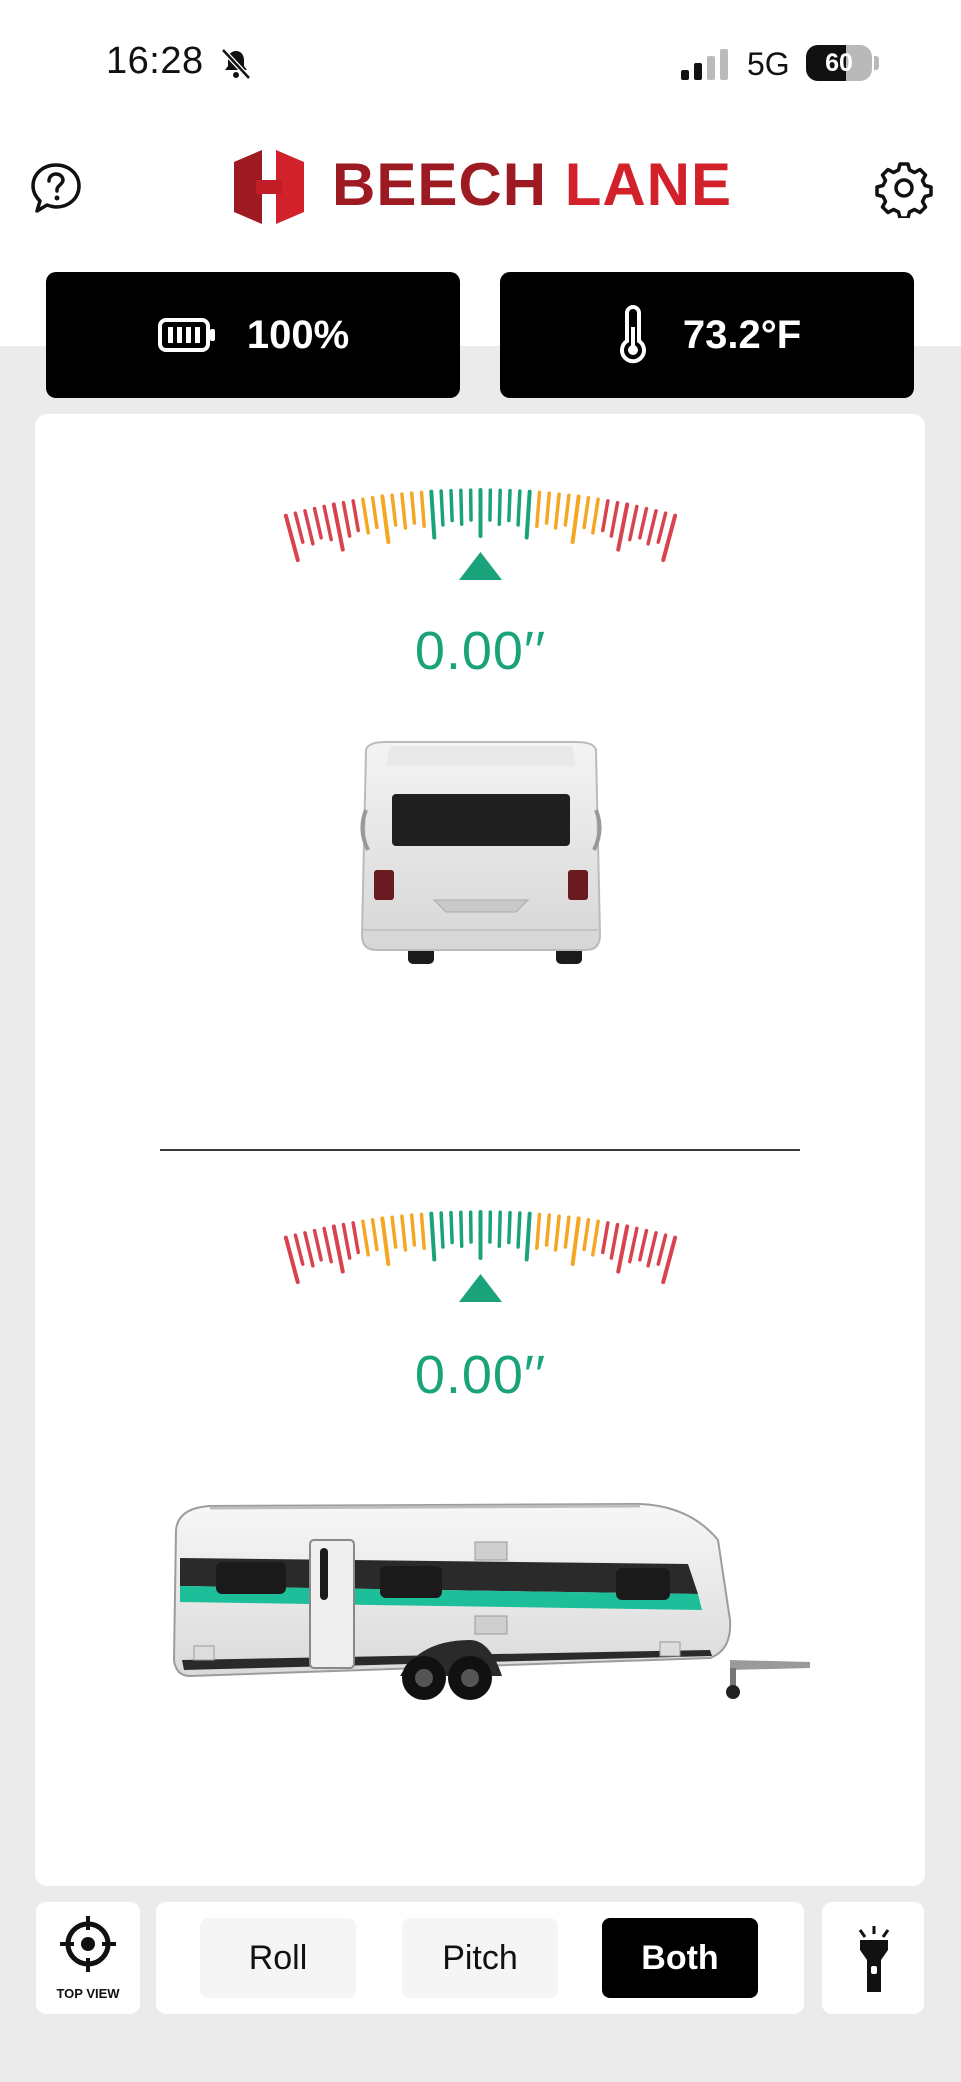 The width and height of the screenshot is (961, 2082). I want to click on bell-slash-icon, so click(236, 64).